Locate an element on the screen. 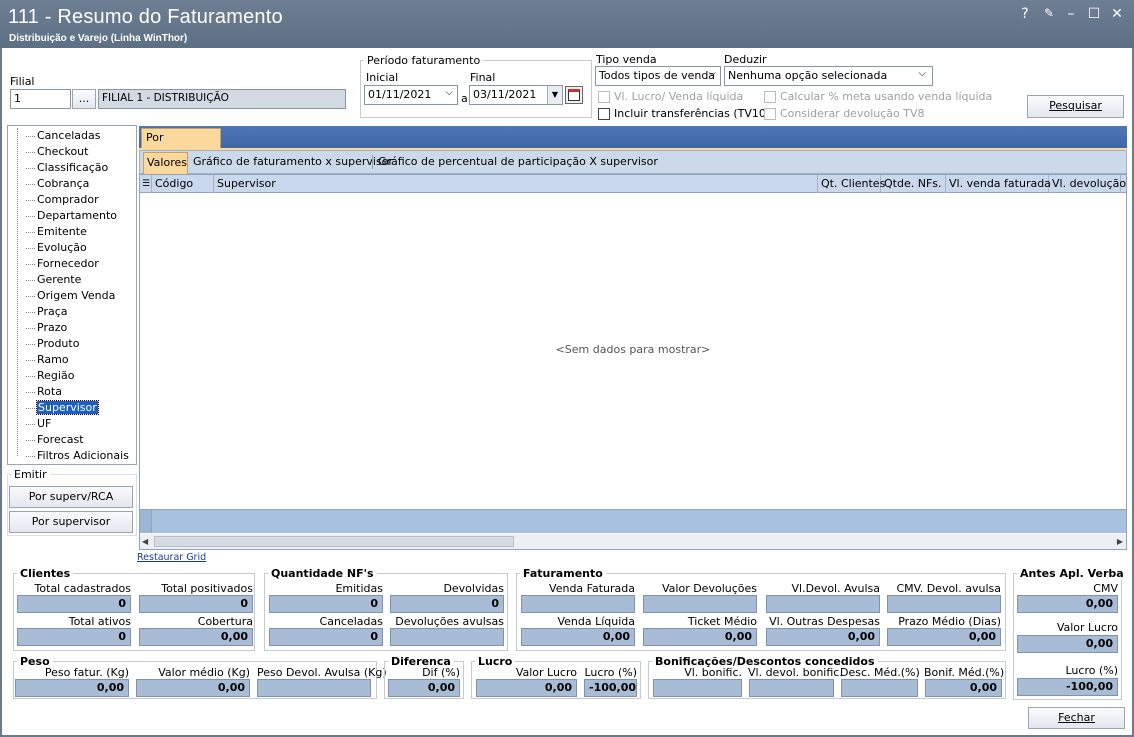 The height and width of the screenshot is (737, 1134). column-vl-venda-faturada: Vl. venda faturada is located at coordinates (998, 184).